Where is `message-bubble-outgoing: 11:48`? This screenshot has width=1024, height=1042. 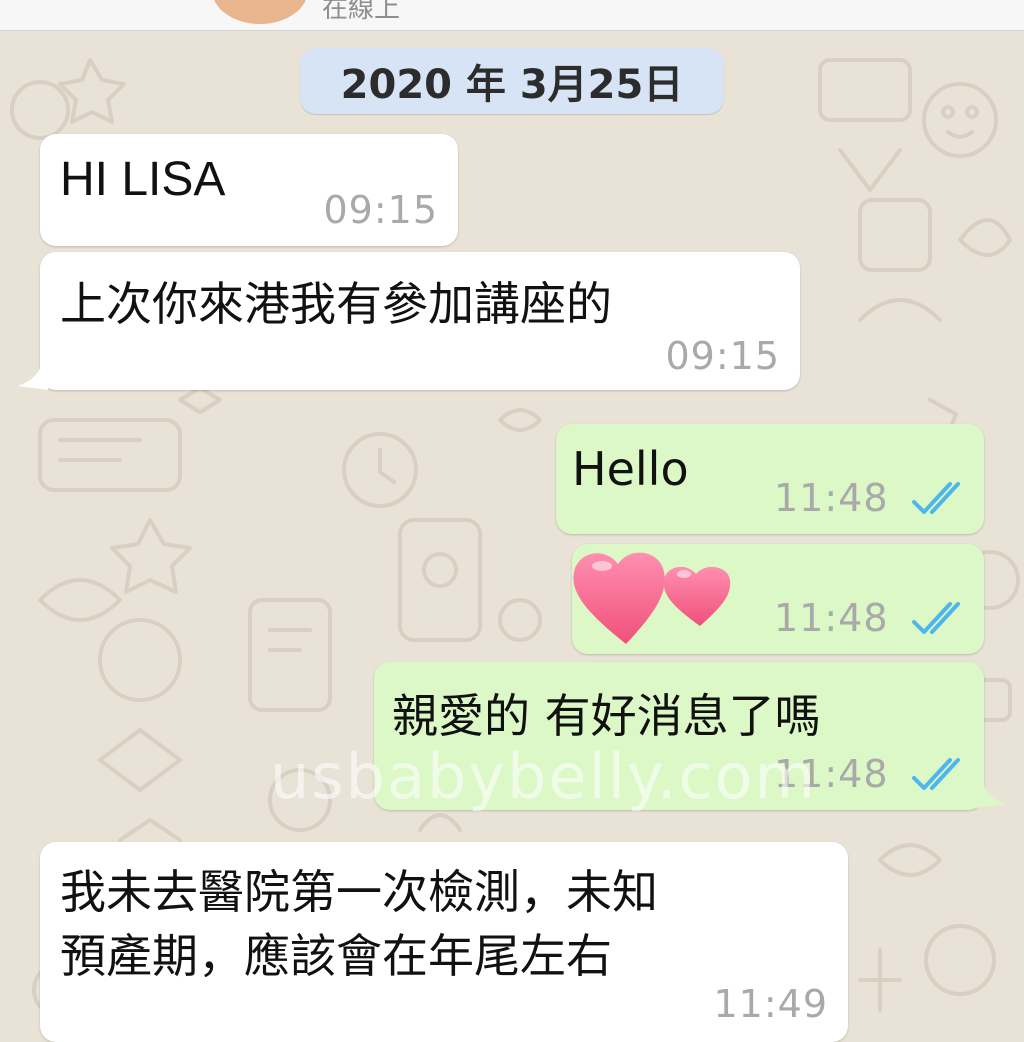 message-bubble-outgoing: 11:48 is located at coordinates (778, 599).